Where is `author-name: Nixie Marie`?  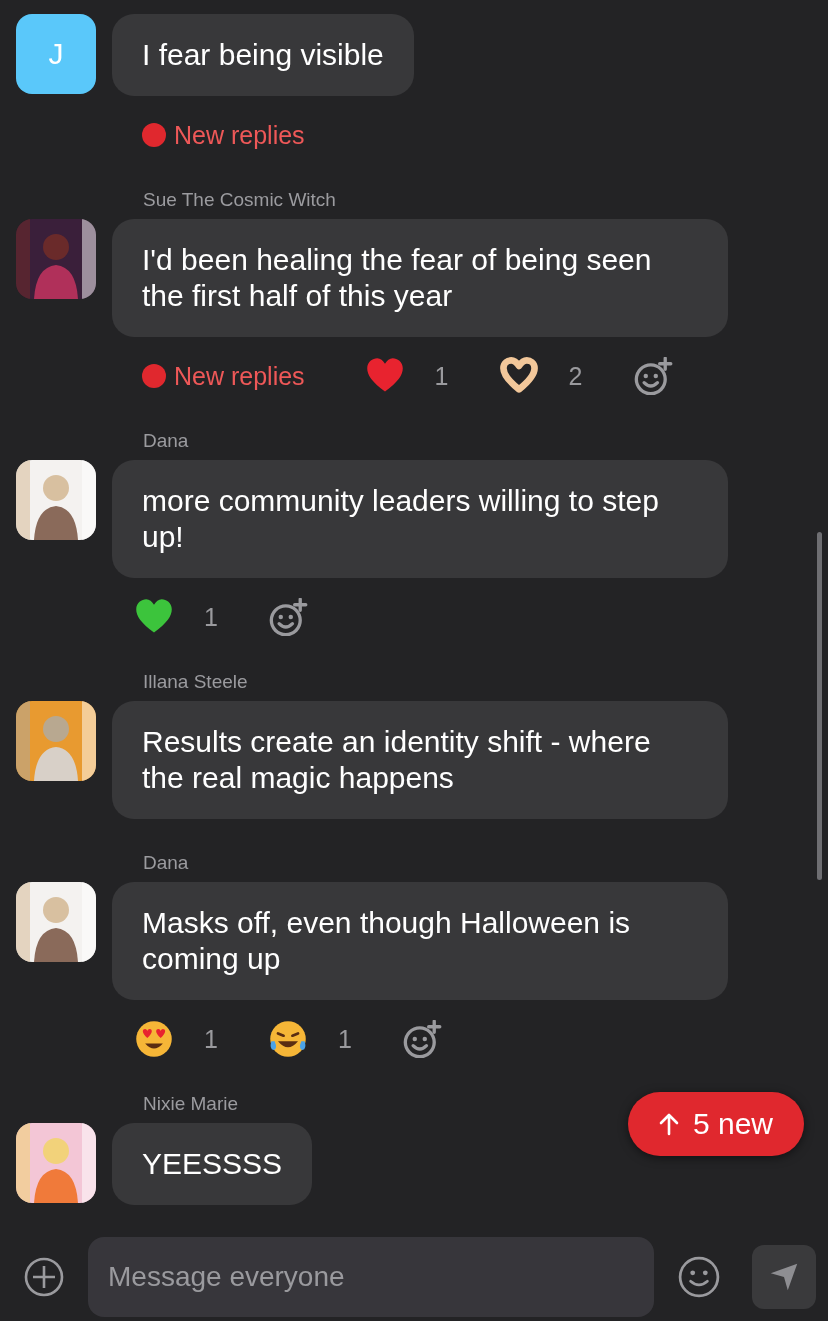
author-name: Nixie Marie is located at coordinates (191, 1104).